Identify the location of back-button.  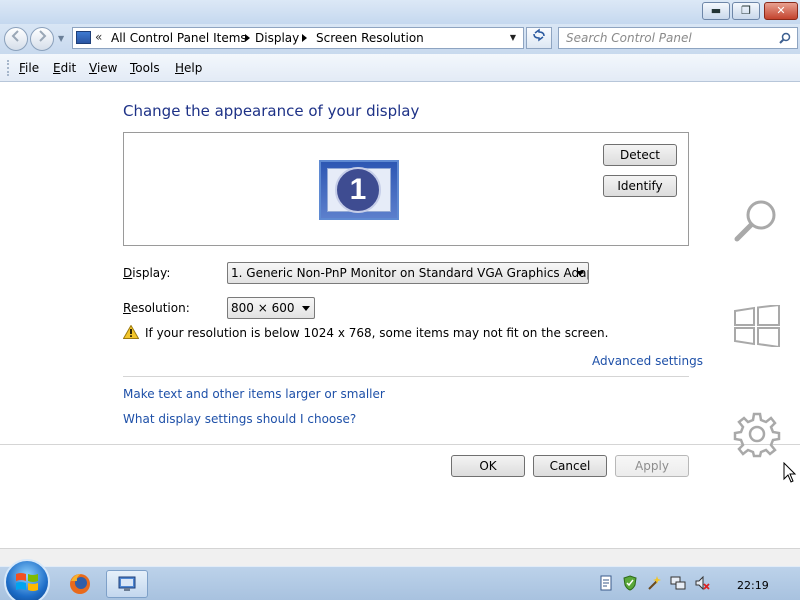
(16, 39).